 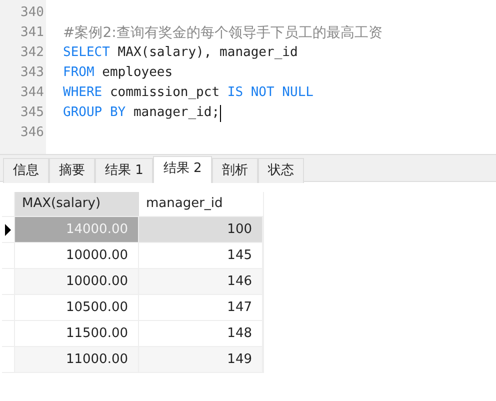 What do you see at coordinates (94, 113) in the screenshot?
I see `sql-keyword: GROUP BY` at bounding box center [94, 113].